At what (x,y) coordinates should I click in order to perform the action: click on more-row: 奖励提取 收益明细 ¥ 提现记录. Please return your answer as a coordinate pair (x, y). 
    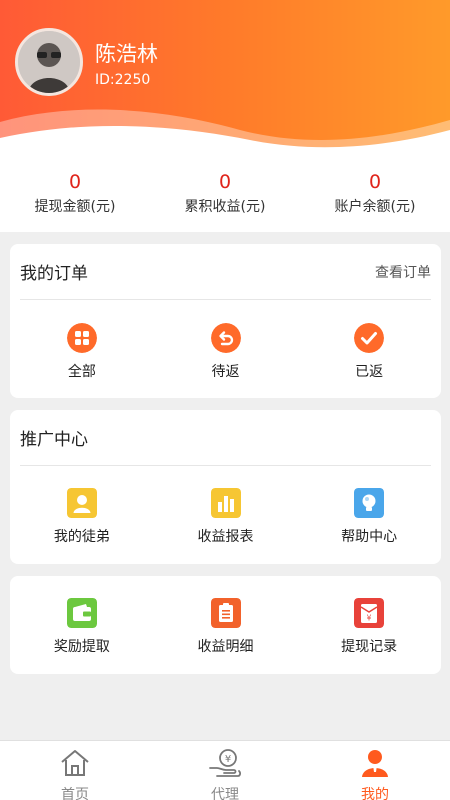
    Looking at the image, I should click on (225, 616).